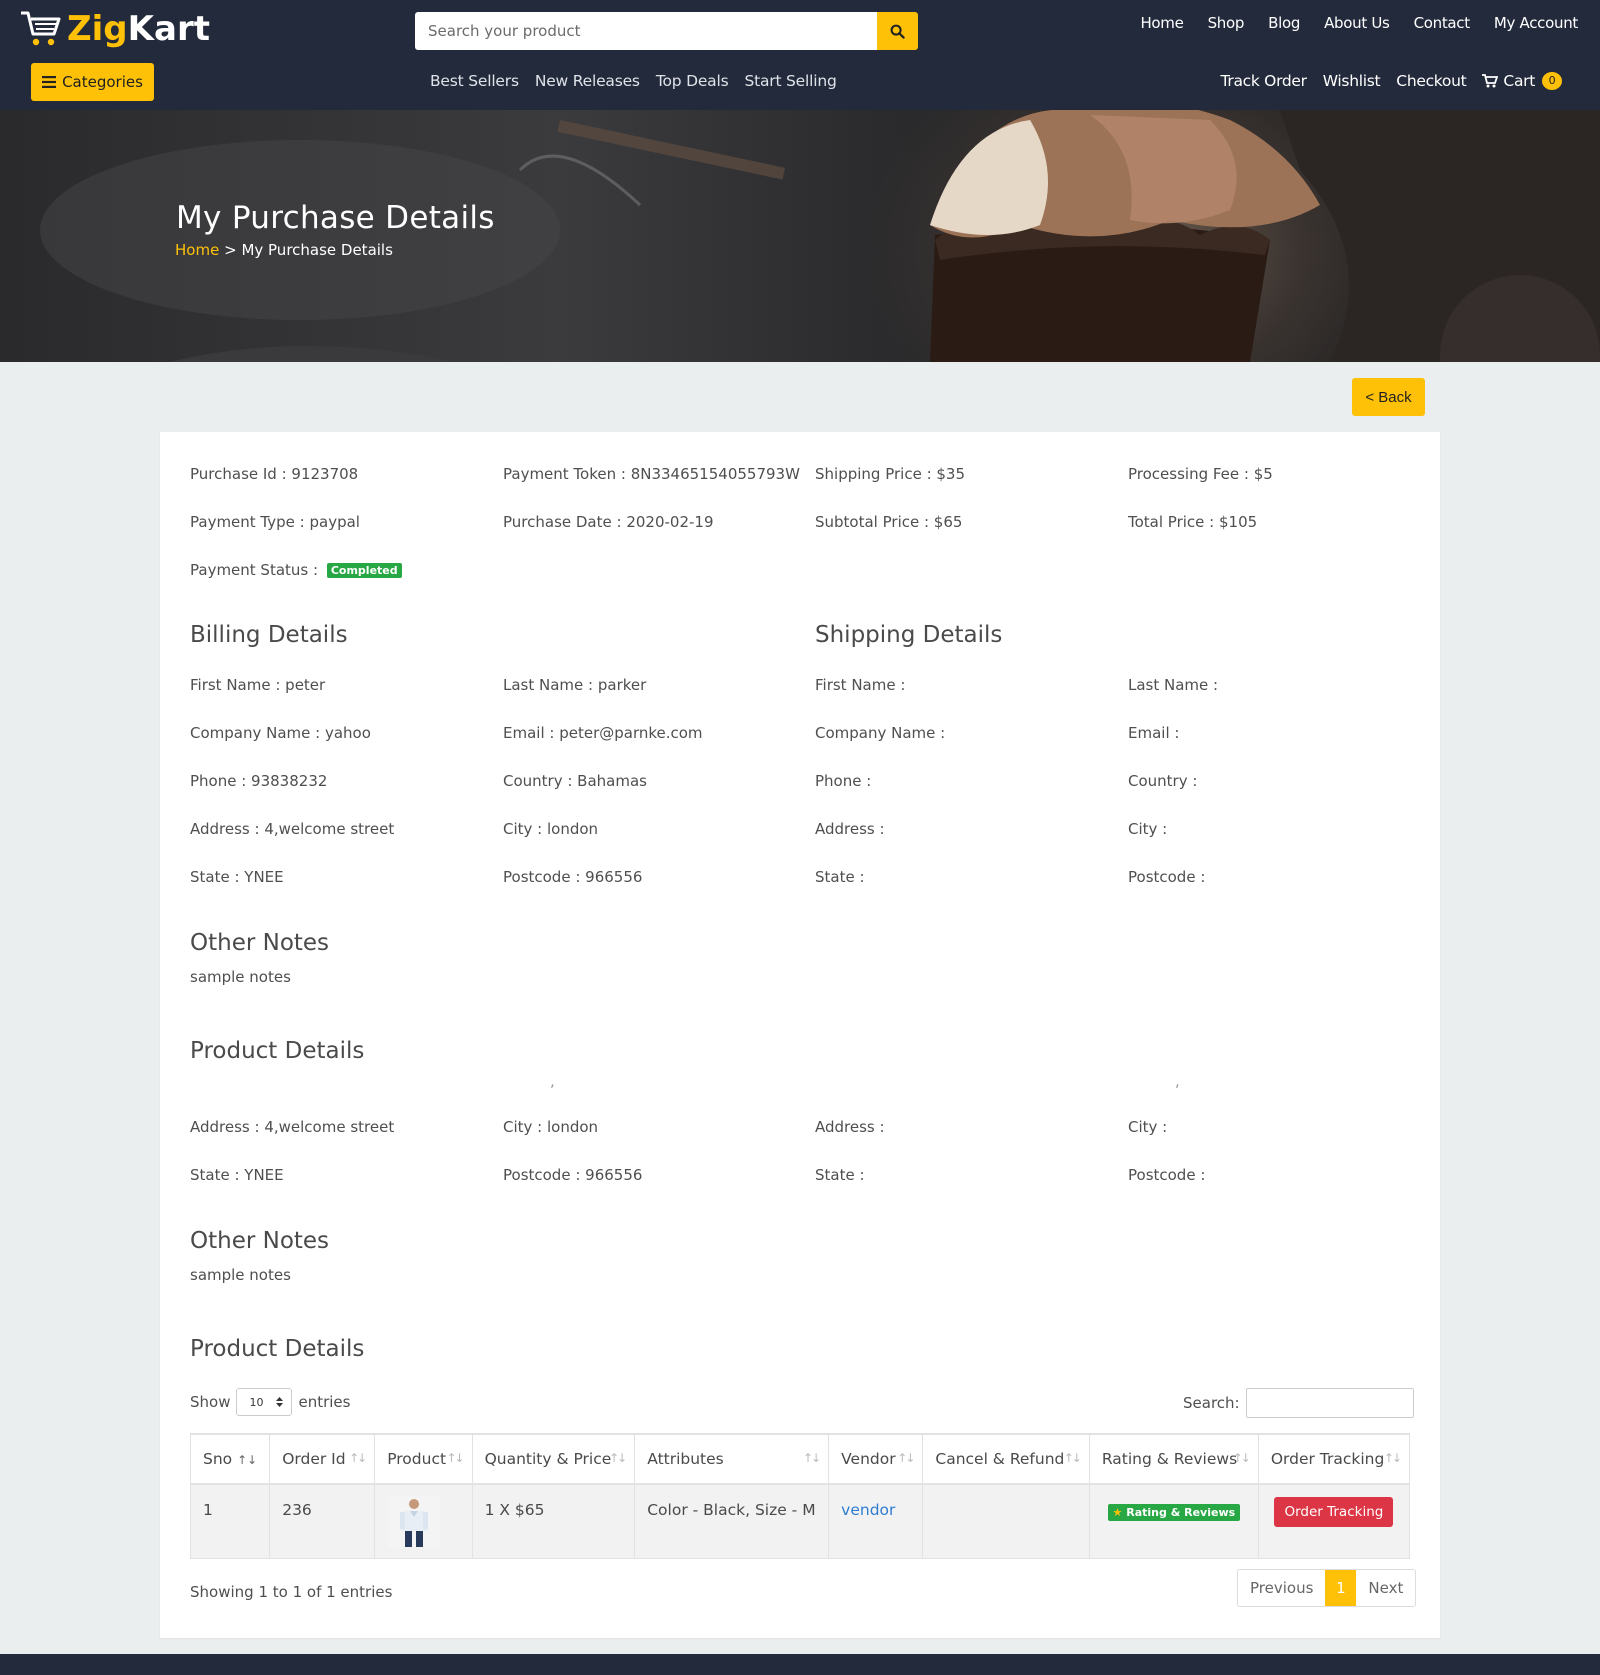 The image size is (1600, 1675). Describe the element at coordinates (138, 29) in the screenshot. I see `logo-text: ZigKart` at that location.